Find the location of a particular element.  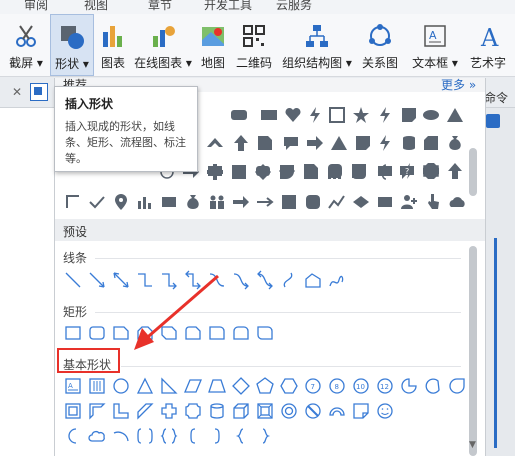

shape-rounded-rect is located at coordinates (239, 115).